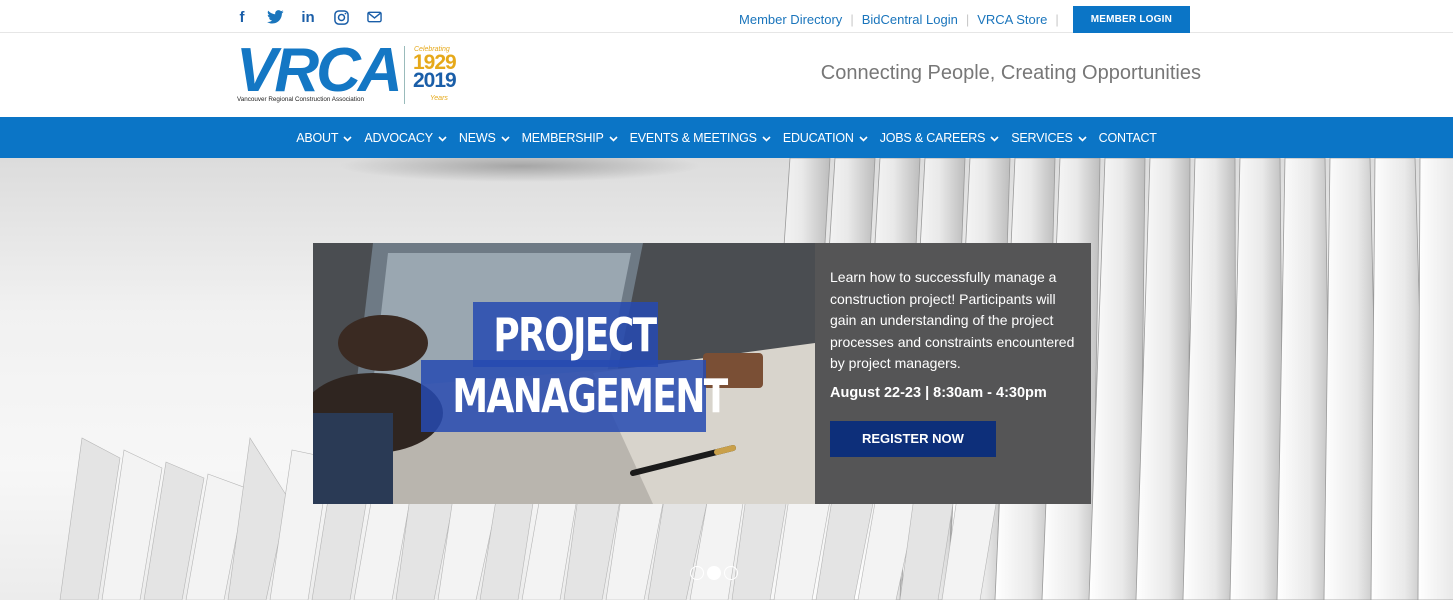 This screenshot has width=1453, height=600. I want to click on member-directory-link: Member Directory, so click(790, 19).